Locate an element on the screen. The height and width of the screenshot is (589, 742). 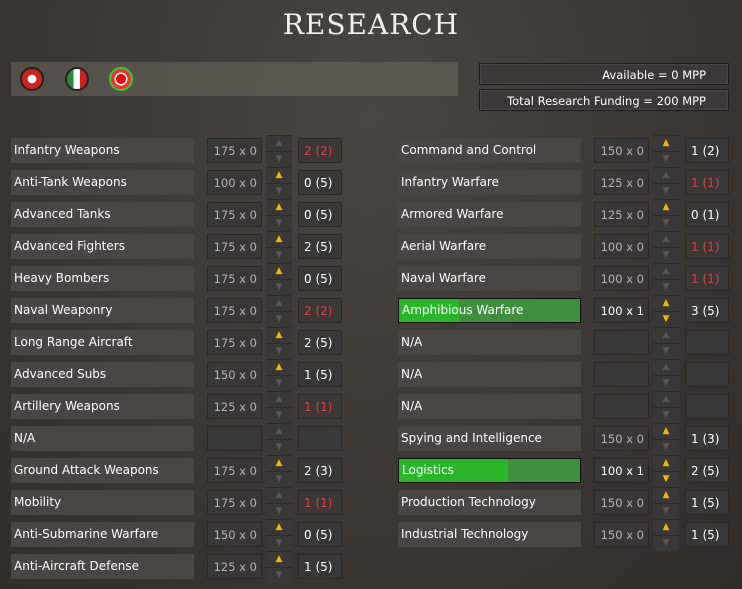
tech-label: Command and Control is located at coordinates (489, 150).